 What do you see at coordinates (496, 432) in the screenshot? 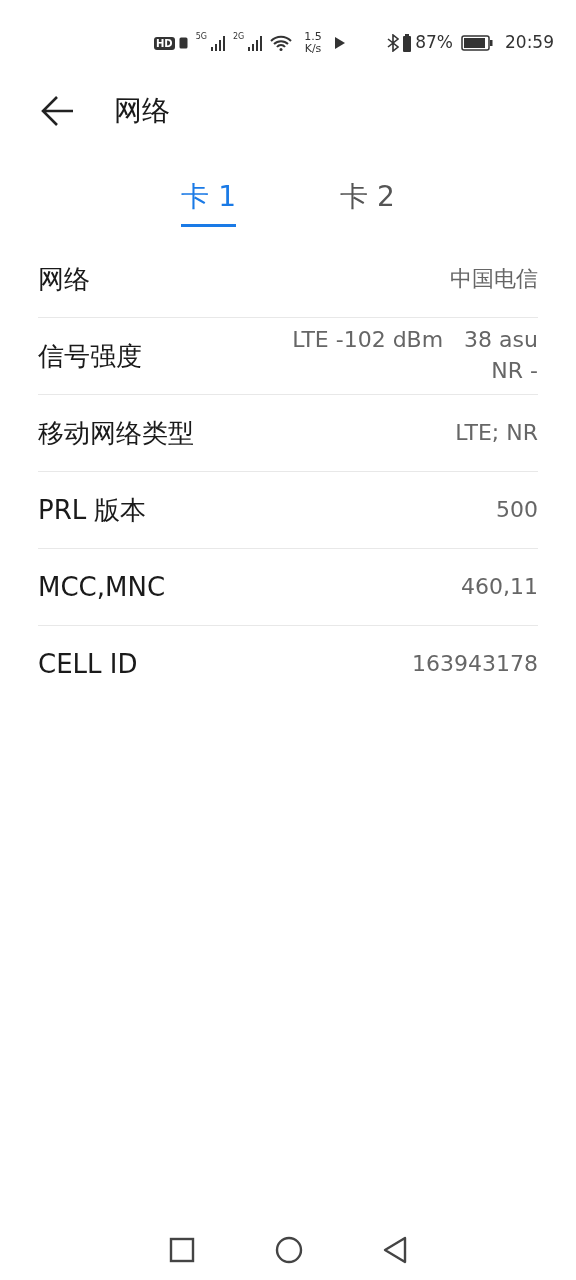
I see `row-value: LTE; NR` at bounding box center [496, 432].